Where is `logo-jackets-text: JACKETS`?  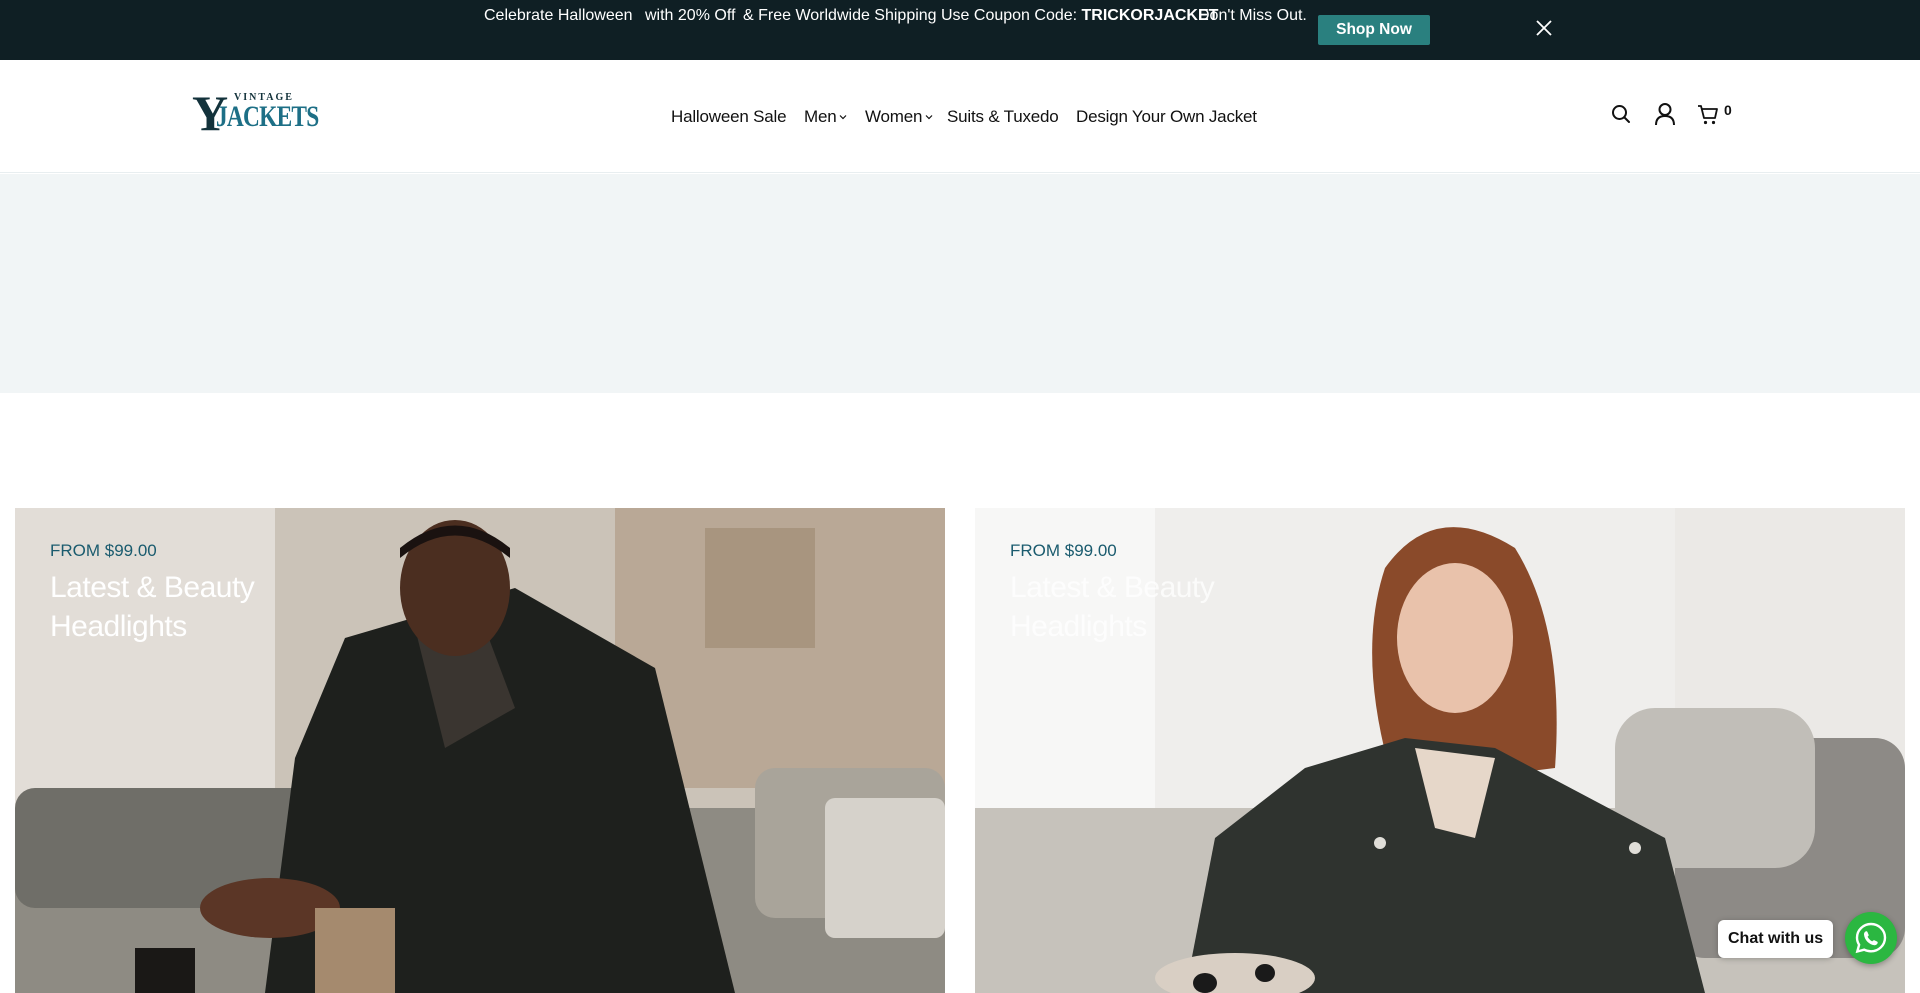
logo-jackets-text: JACKETS is located at coordinates (267, 116).